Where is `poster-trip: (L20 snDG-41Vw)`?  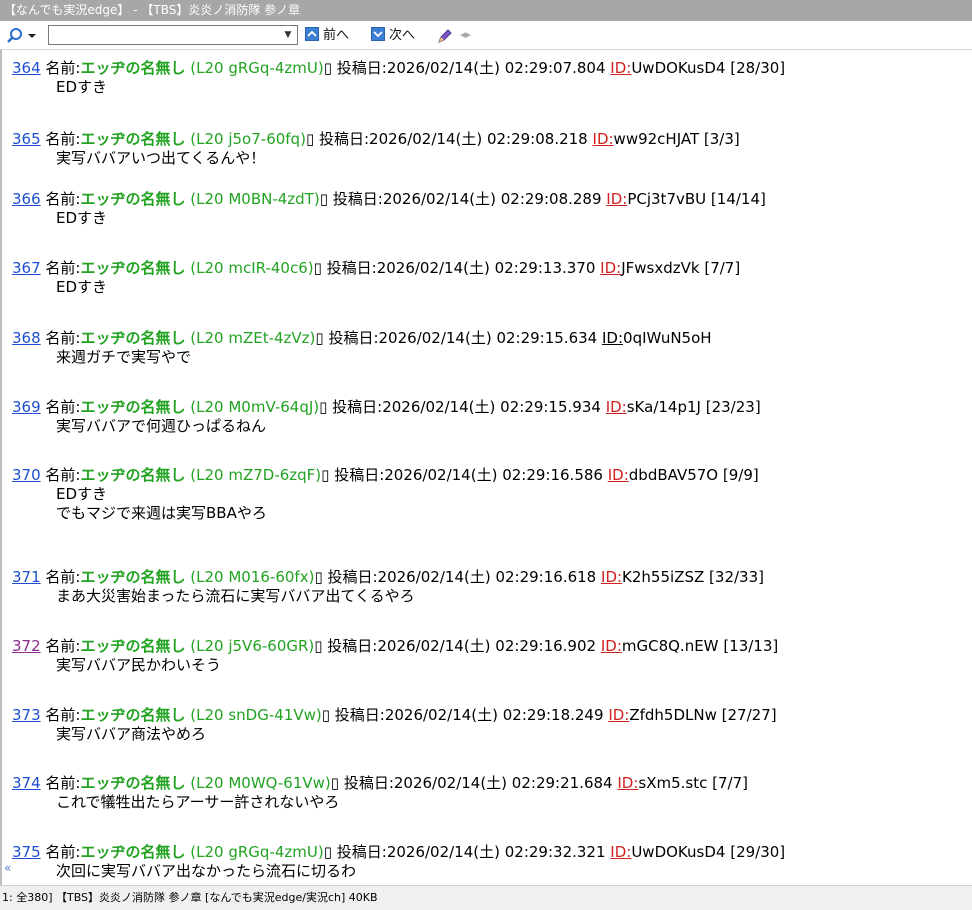 poster-trip: (L20 snDG-41Vw) is located at coordinates (256, 715).